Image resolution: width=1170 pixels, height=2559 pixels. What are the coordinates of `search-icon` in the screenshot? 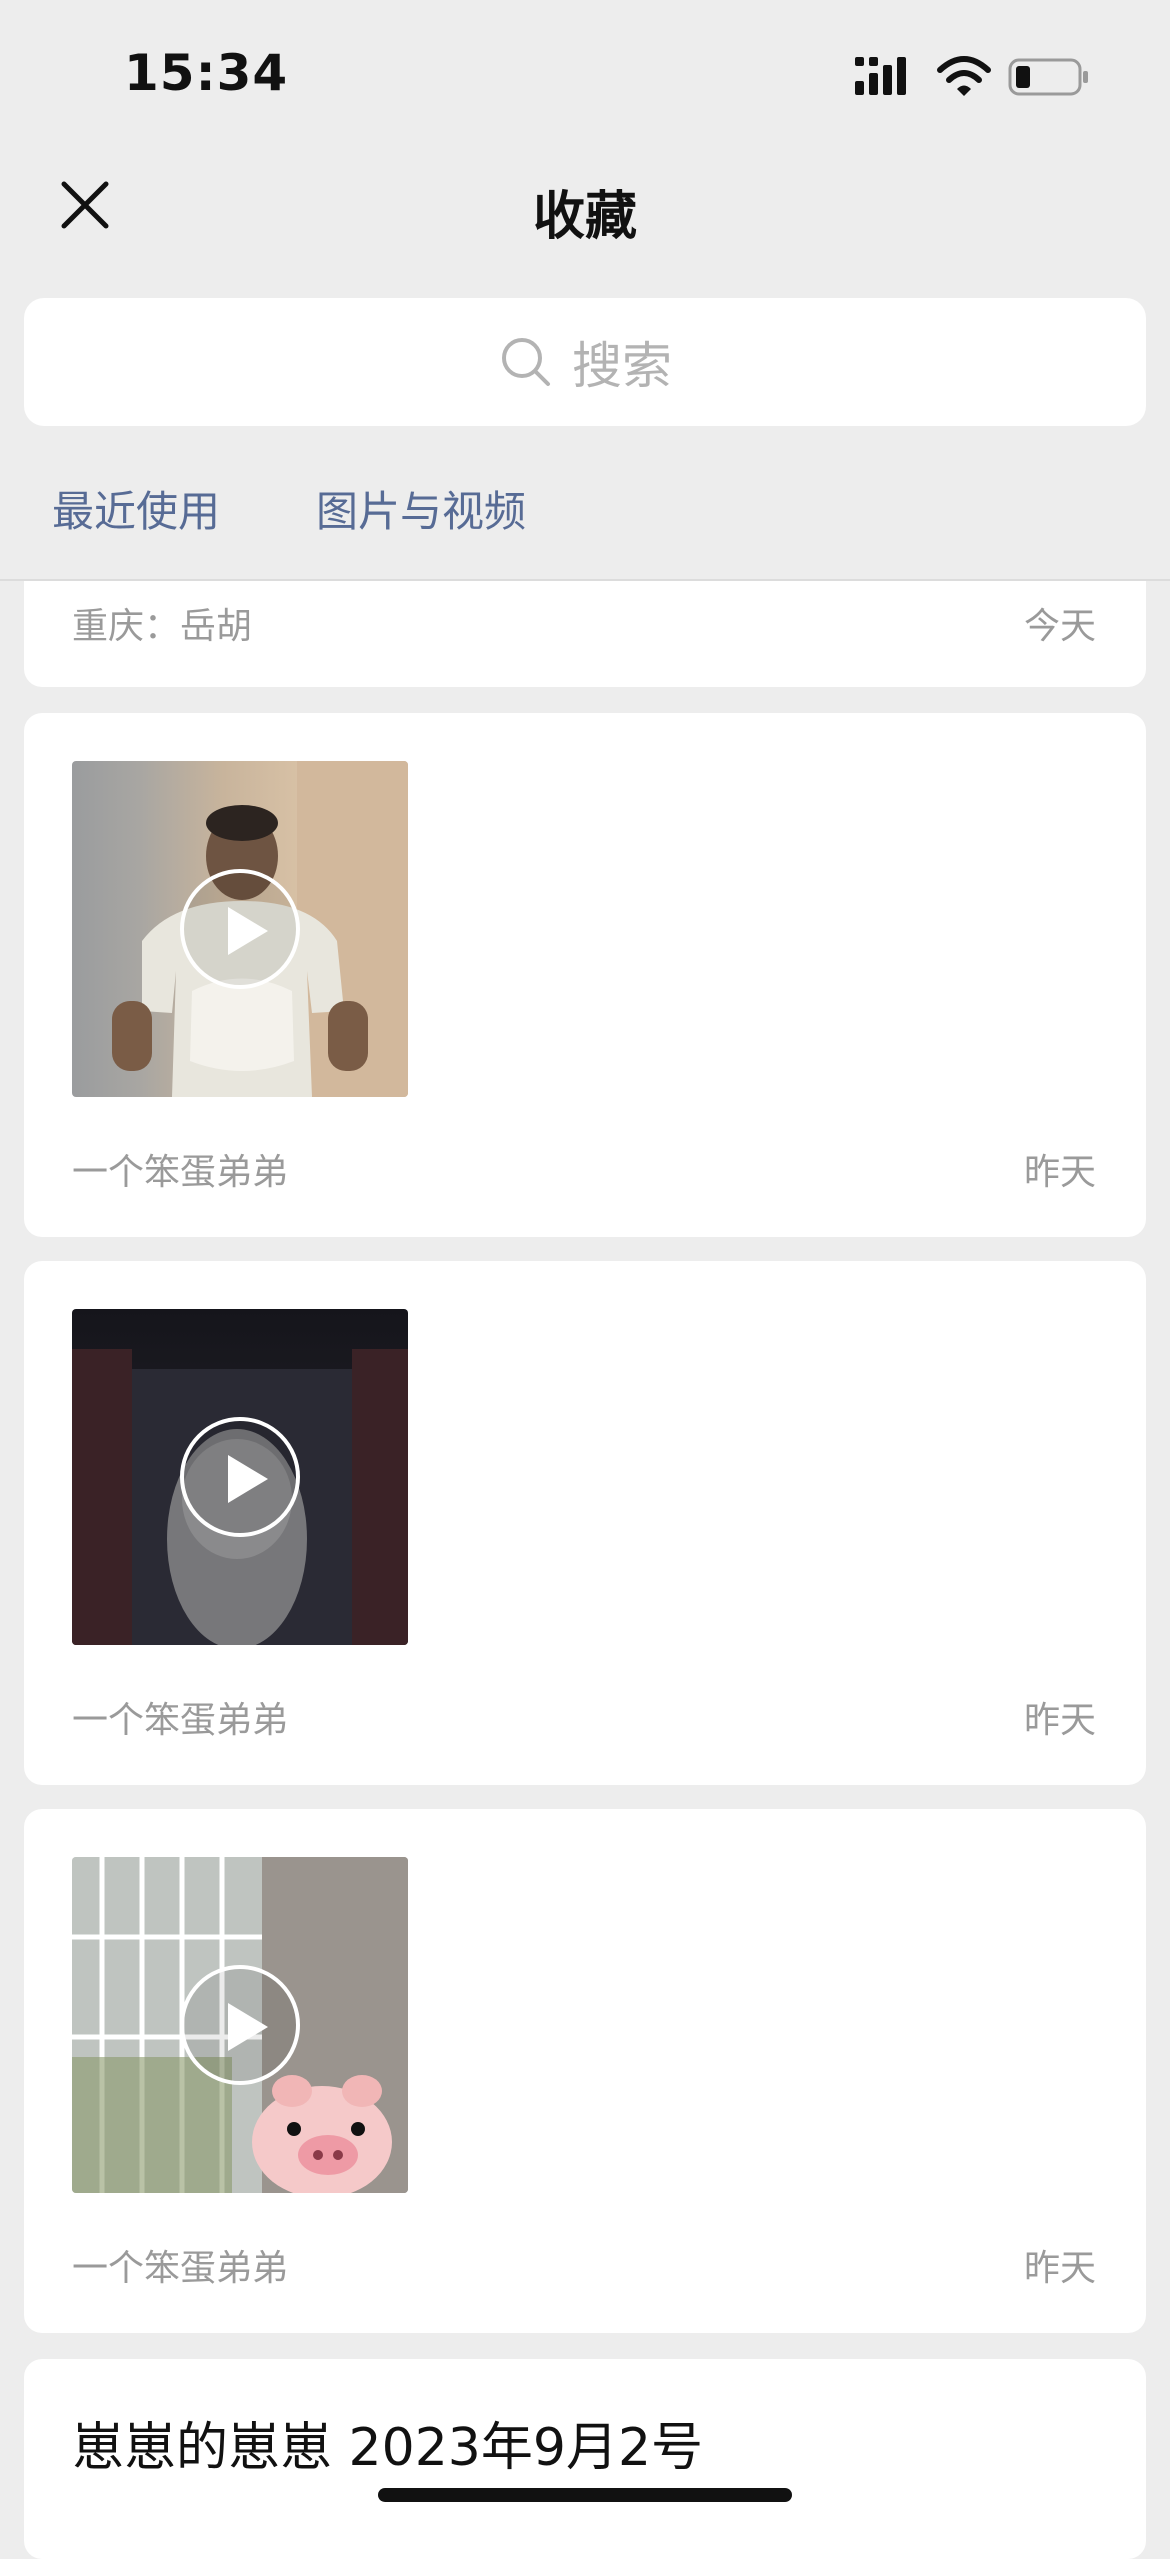 It's located at (526, 362).